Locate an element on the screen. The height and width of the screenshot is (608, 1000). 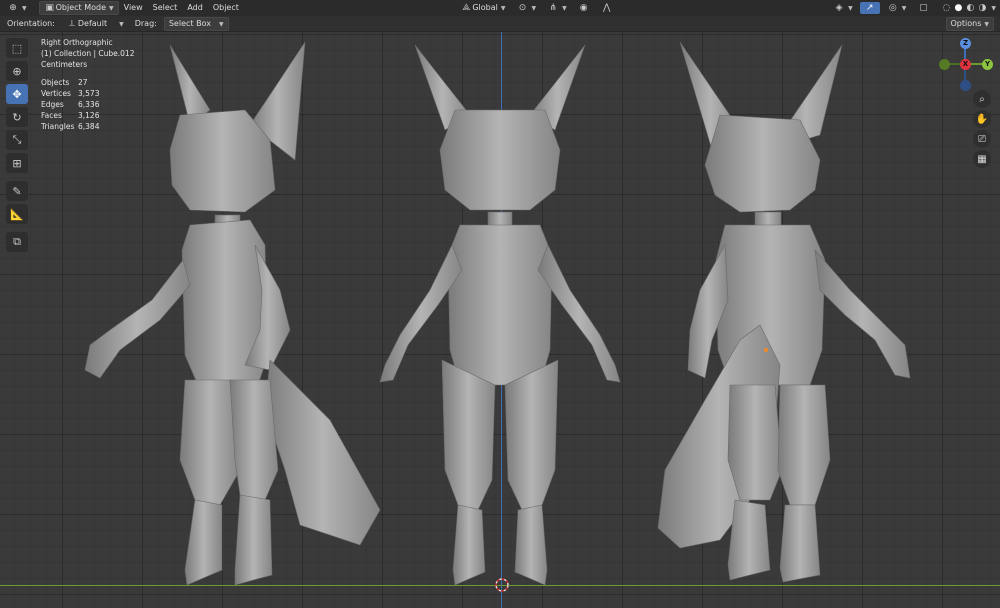
orientation-icon: ⟂ is located at coordinates (71, 23).